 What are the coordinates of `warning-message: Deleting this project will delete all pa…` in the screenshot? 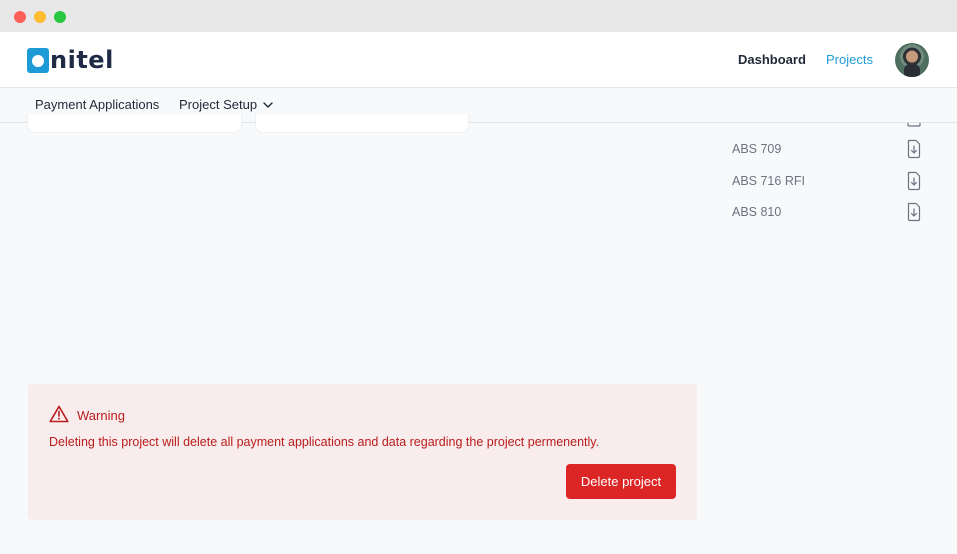 It's located at (324, 442).